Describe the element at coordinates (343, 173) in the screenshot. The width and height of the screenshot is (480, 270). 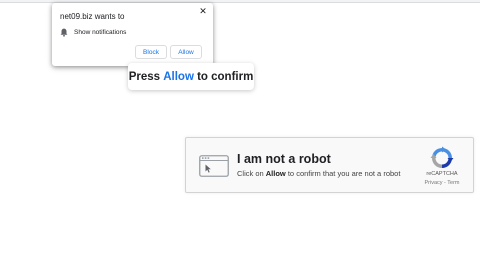
I see `captcha-sub-suffix: to confirm that you are not a robot` at that location.